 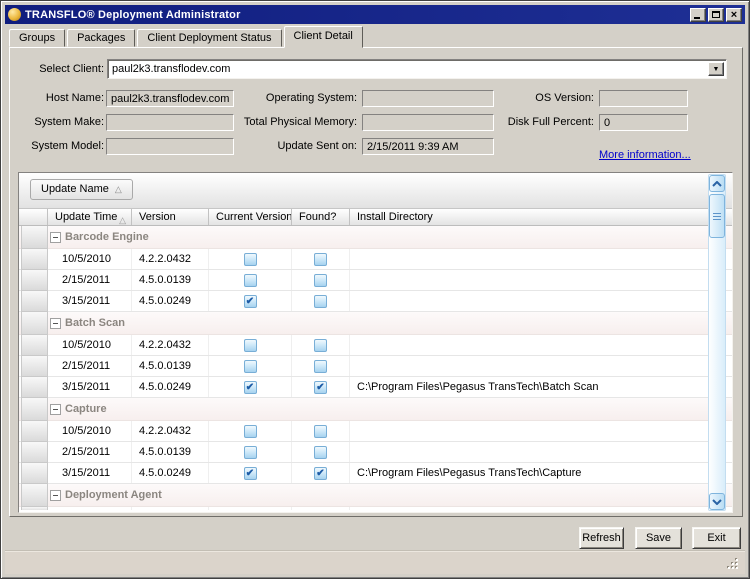 I want to click on os-version-label: OS Version:, so click(x=564, y=98).